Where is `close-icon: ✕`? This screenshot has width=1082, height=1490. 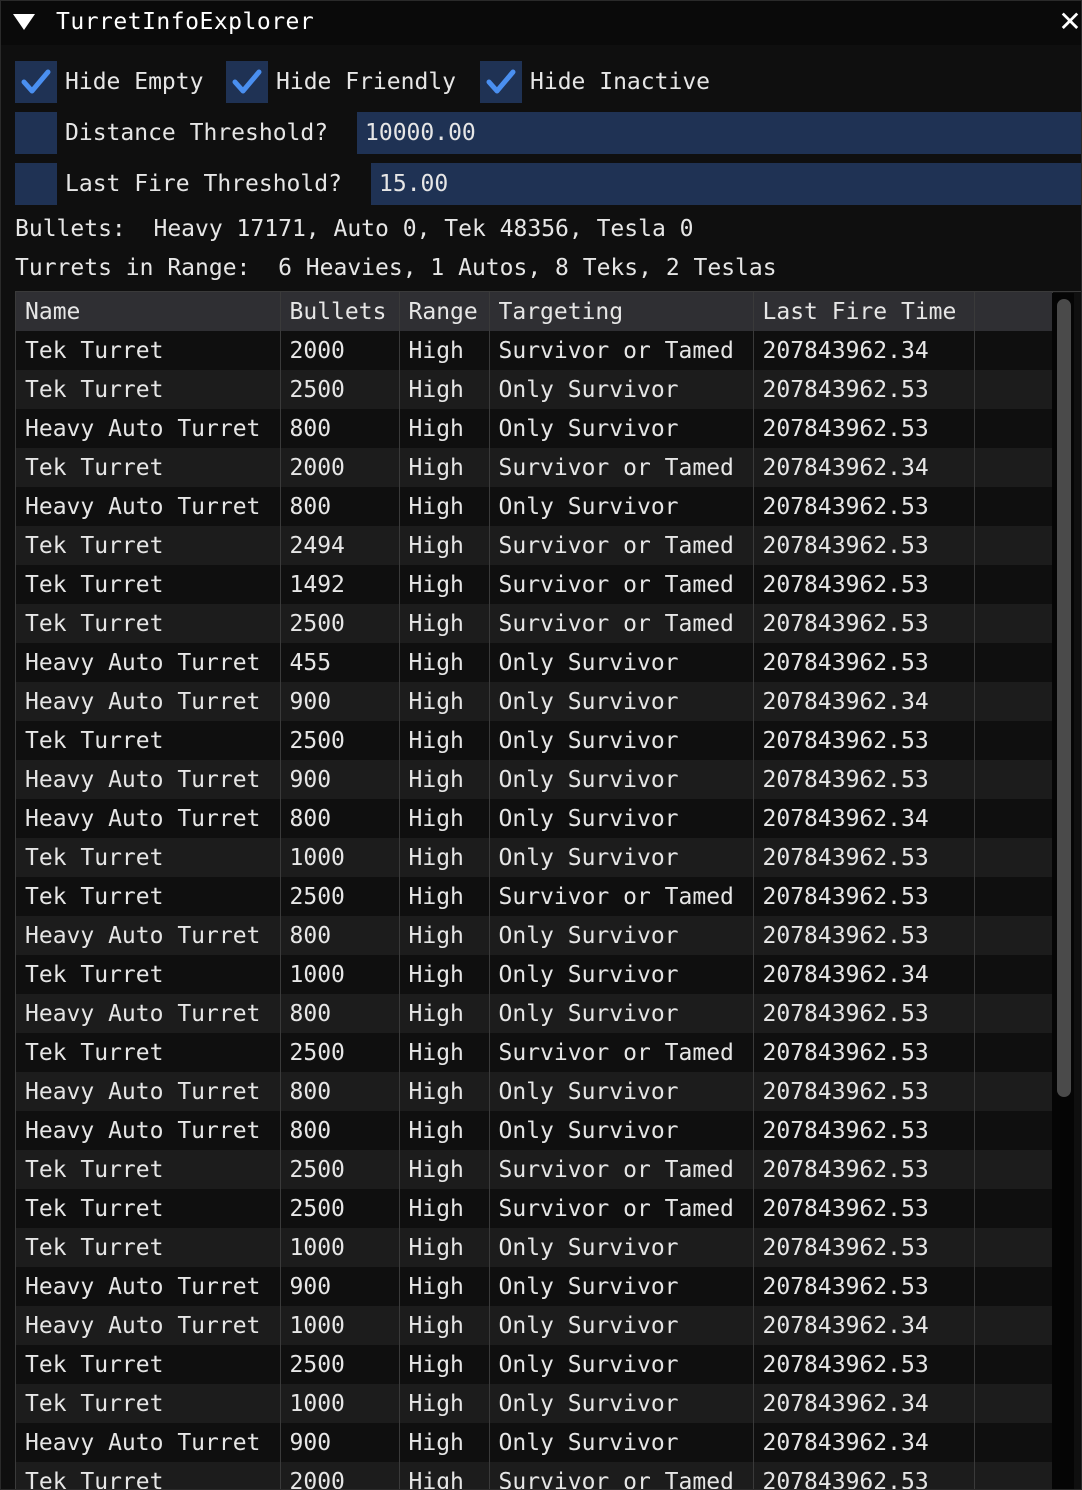
close-icon: ✕ is located at coordinates (1068, 22).